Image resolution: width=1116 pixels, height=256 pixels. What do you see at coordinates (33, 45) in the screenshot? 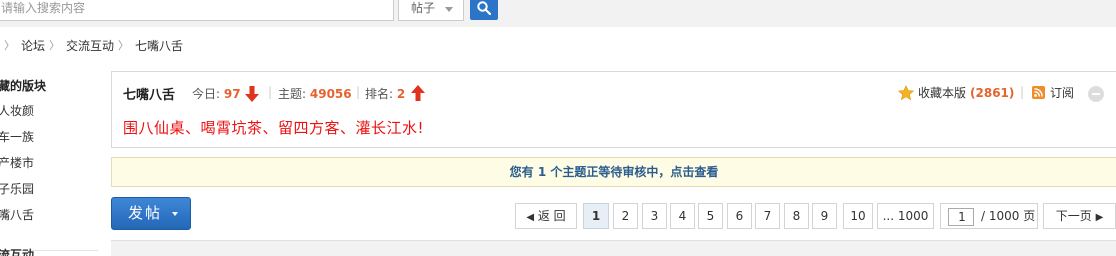
I see `breadcrumb-forum: 论坛` at bounding box center [33, 45].